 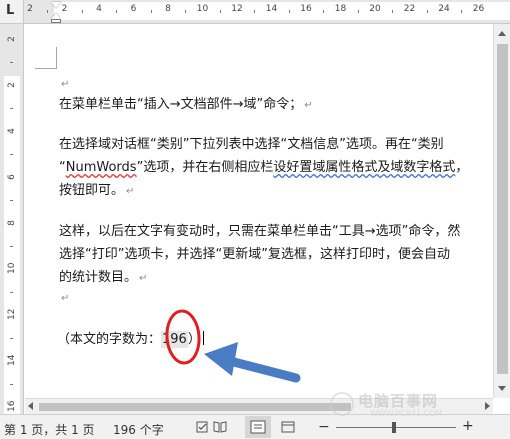 I want to click on scroll-left-icon, so click(x=30, y=406).